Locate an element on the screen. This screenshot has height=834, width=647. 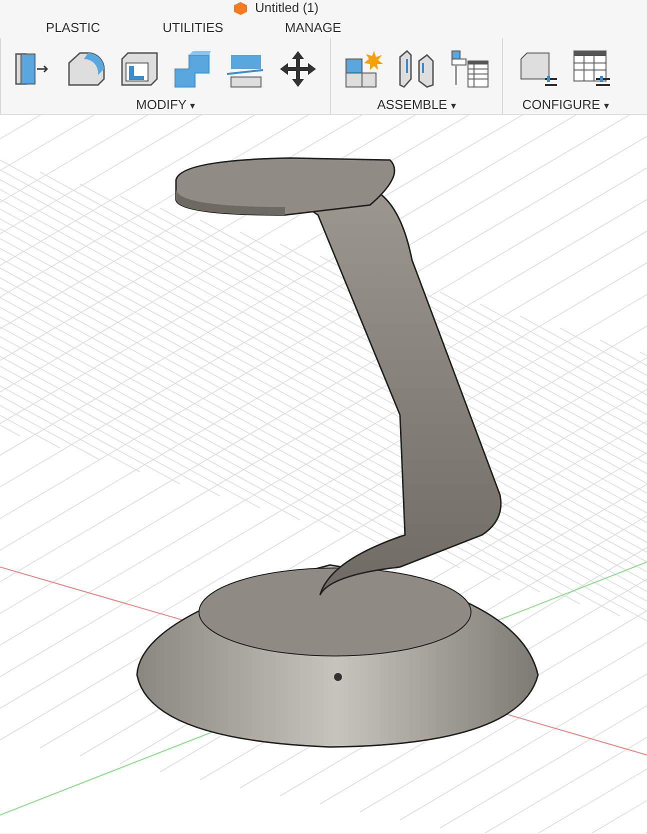
group-menu-button: CONFIGURE ▾ is located at coordinates (565, 104).